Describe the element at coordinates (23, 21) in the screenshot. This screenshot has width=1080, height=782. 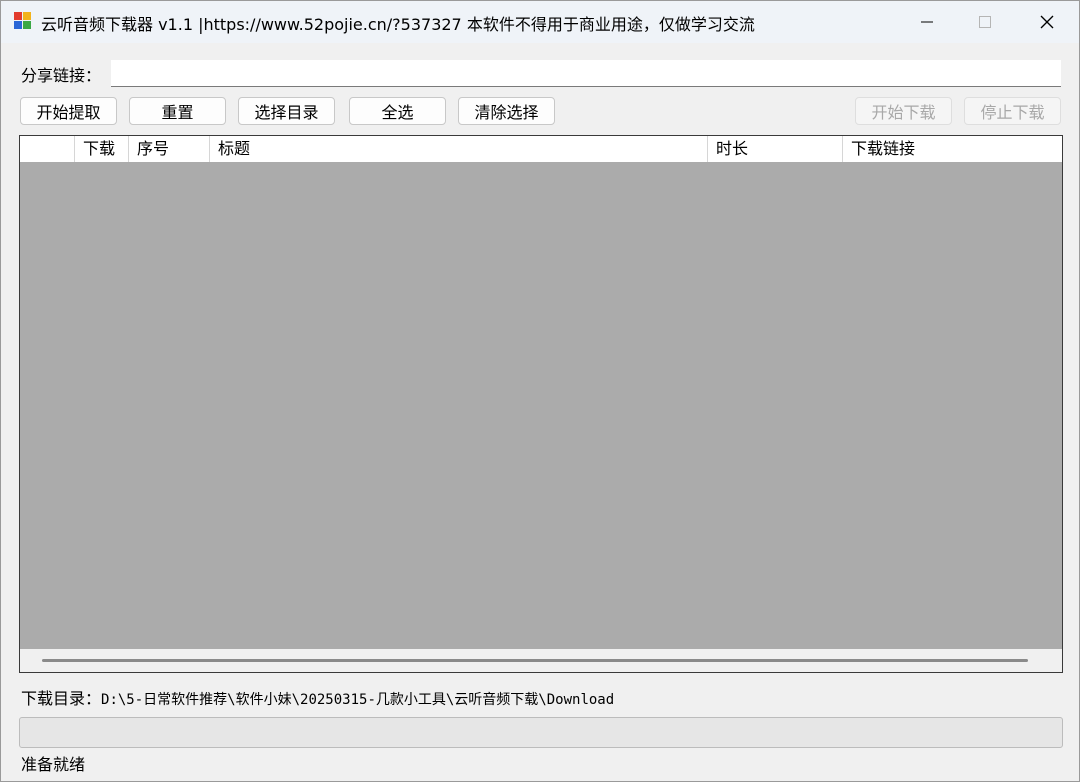
I see `app-icon` at that location.